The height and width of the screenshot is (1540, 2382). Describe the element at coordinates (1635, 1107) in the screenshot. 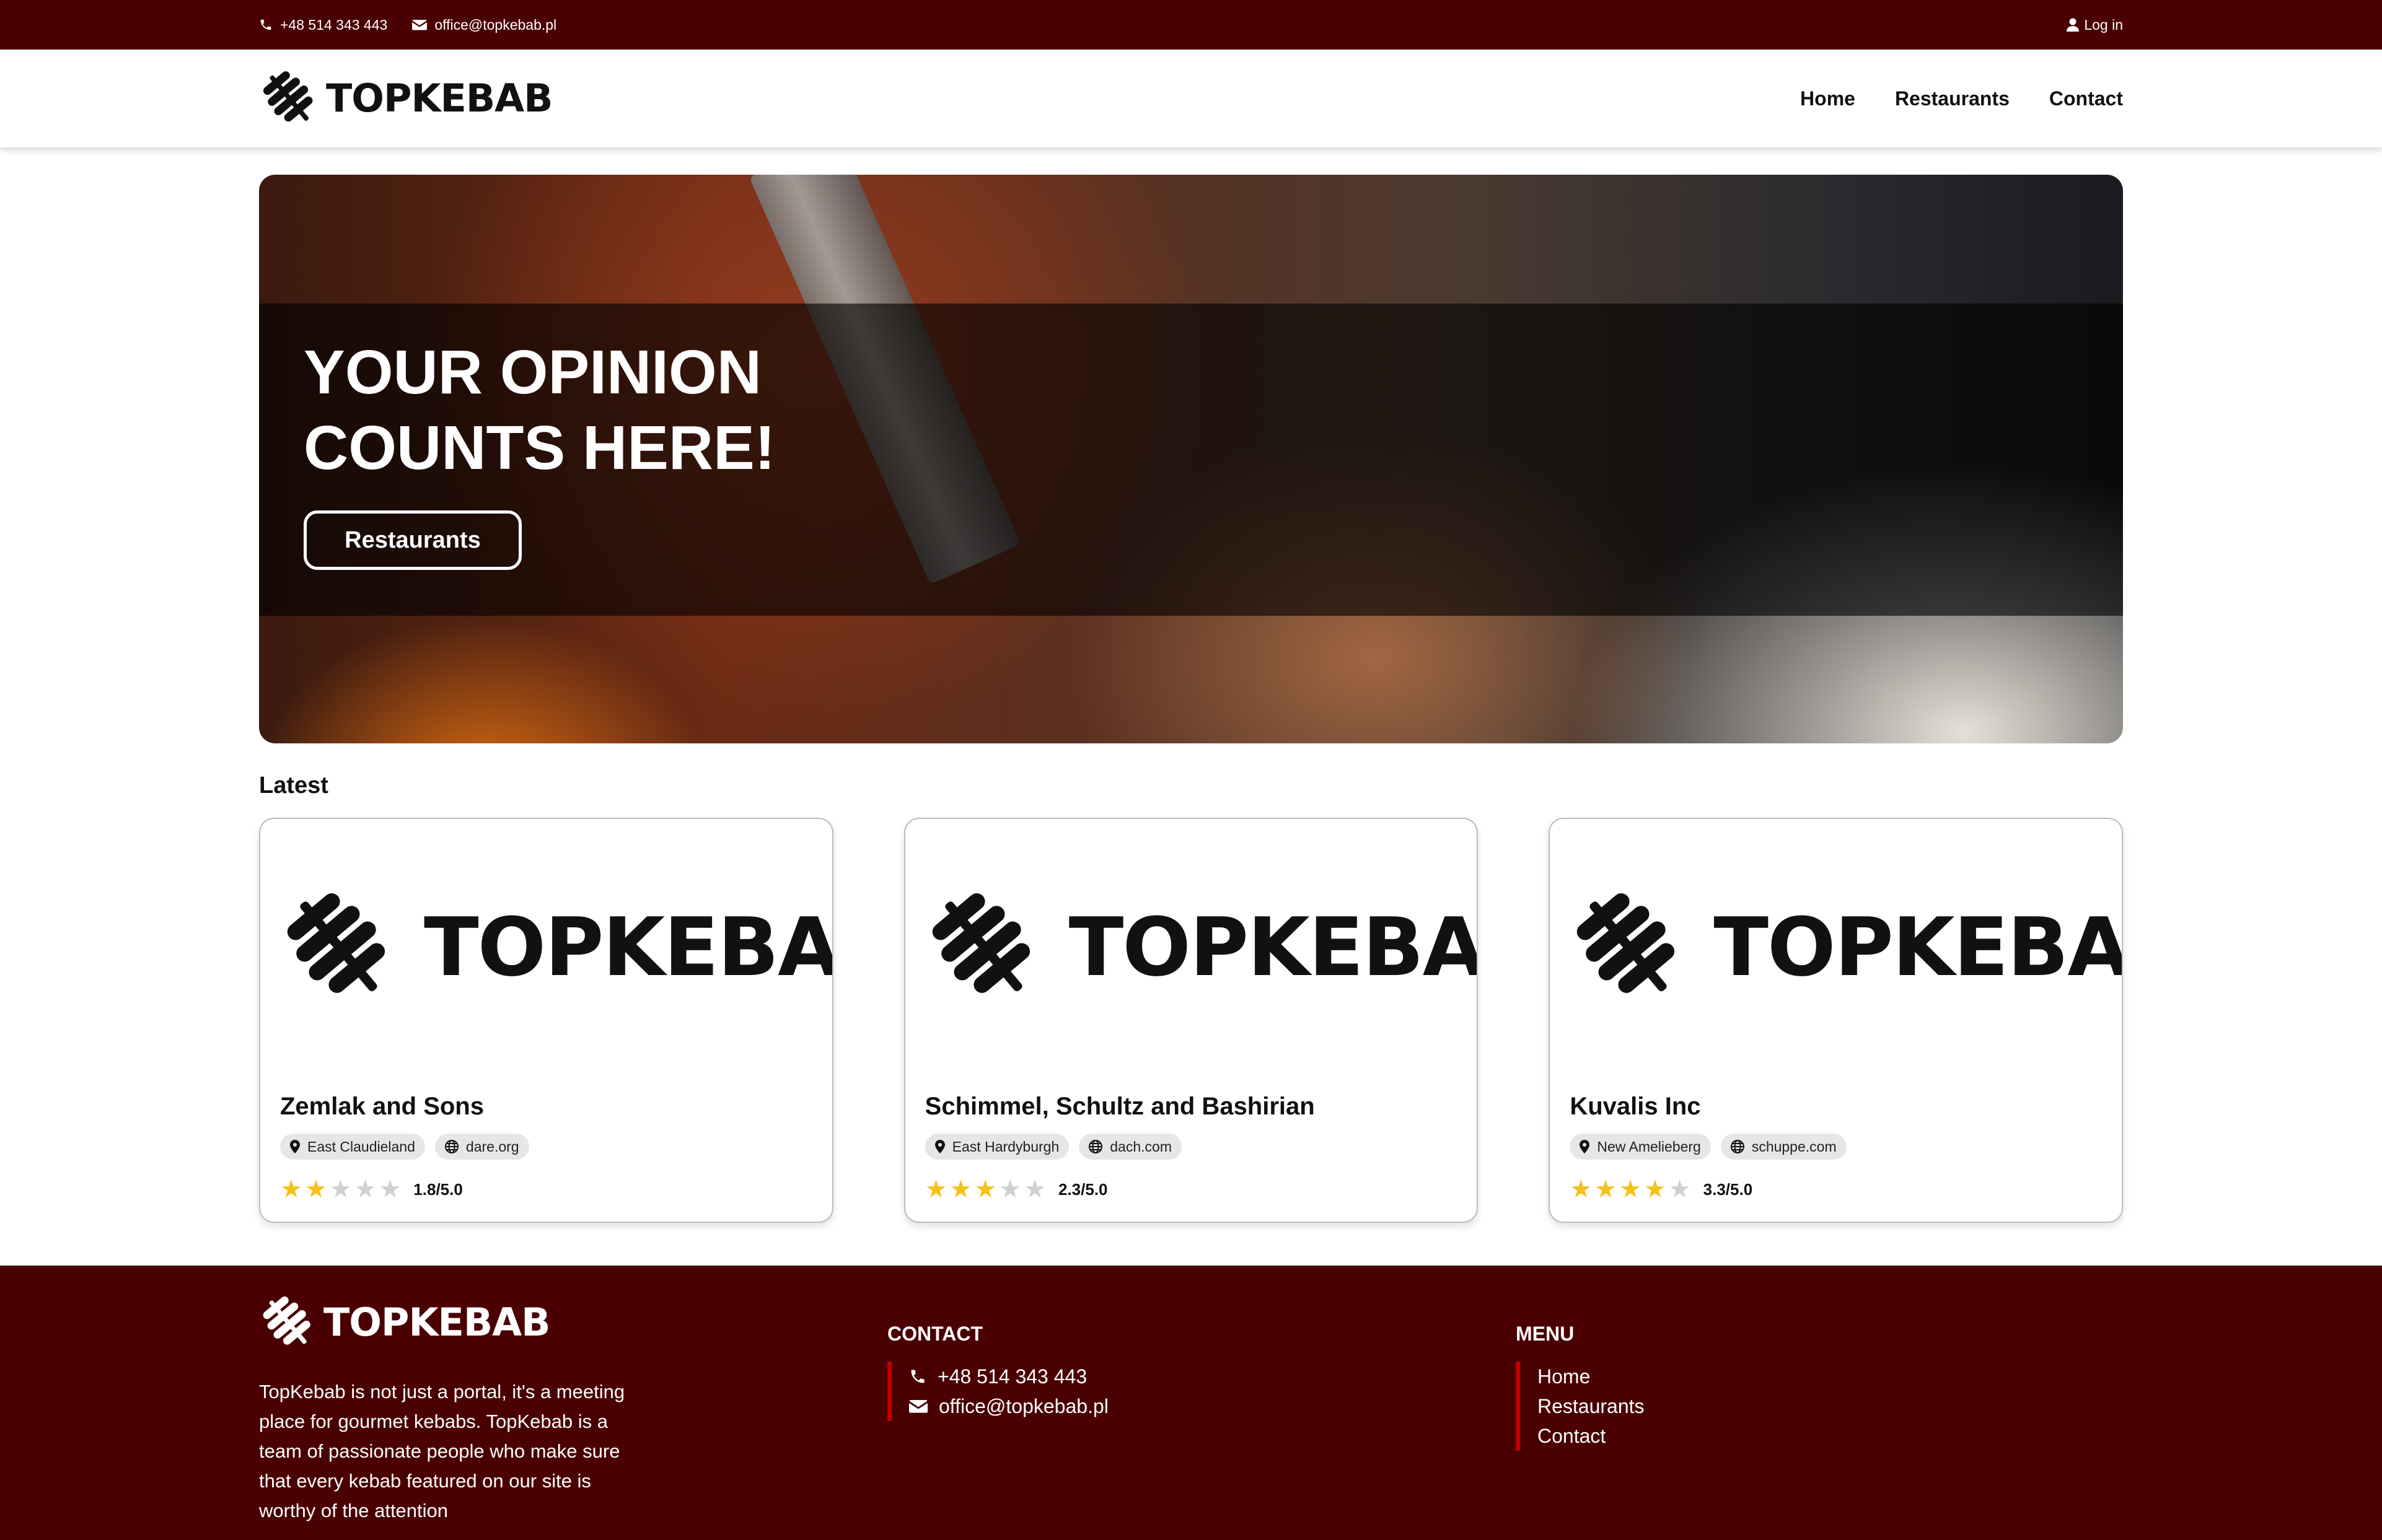

I see `restaurant-name: Kuvalis Inc` at that location.